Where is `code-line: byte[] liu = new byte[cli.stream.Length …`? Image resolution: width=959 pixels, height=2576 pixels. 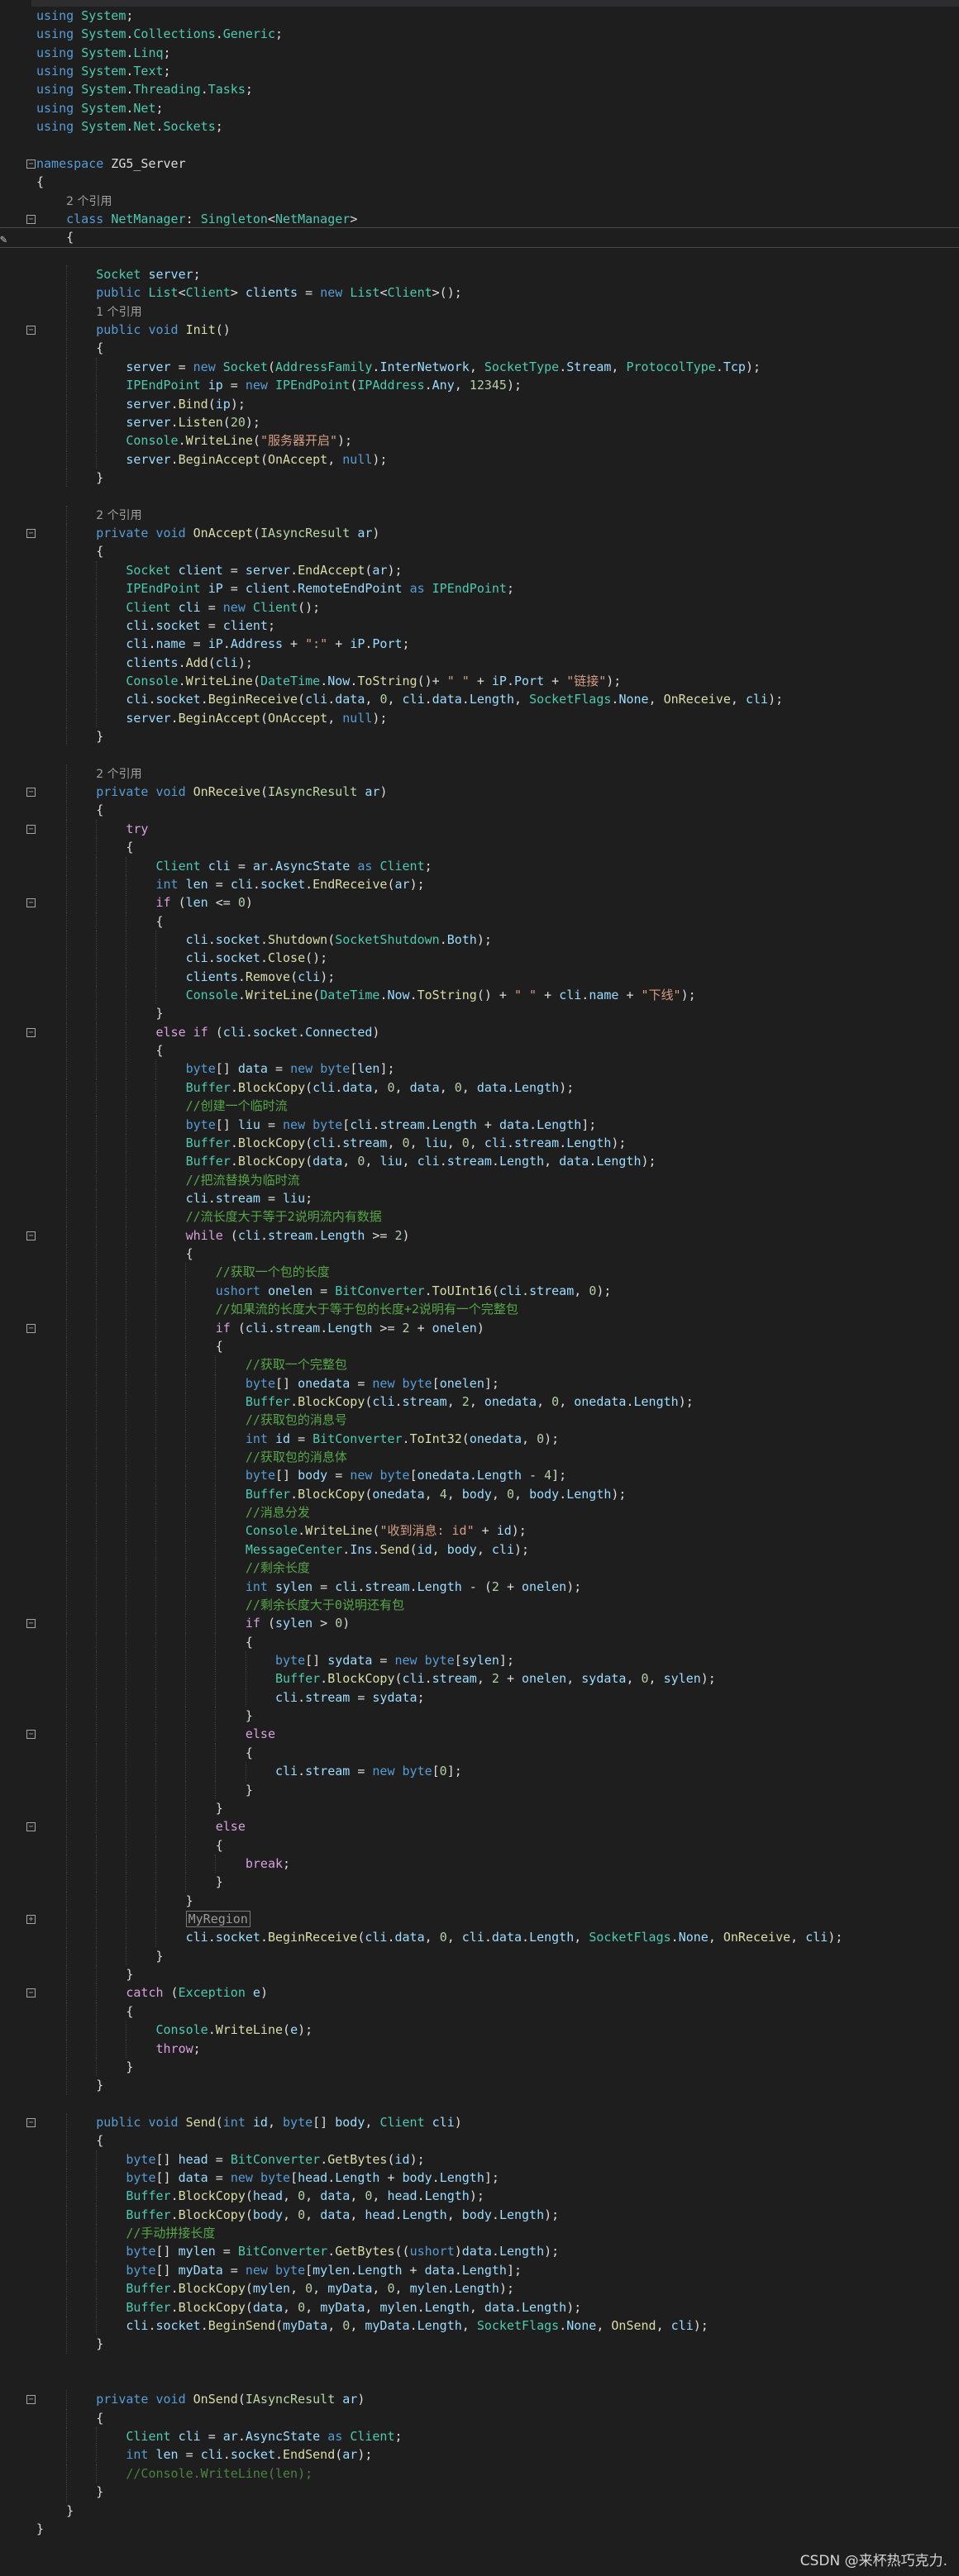
code-line: byte[] liu = new byte[cli.stream.Length … is located at coordinates (479, 1125).